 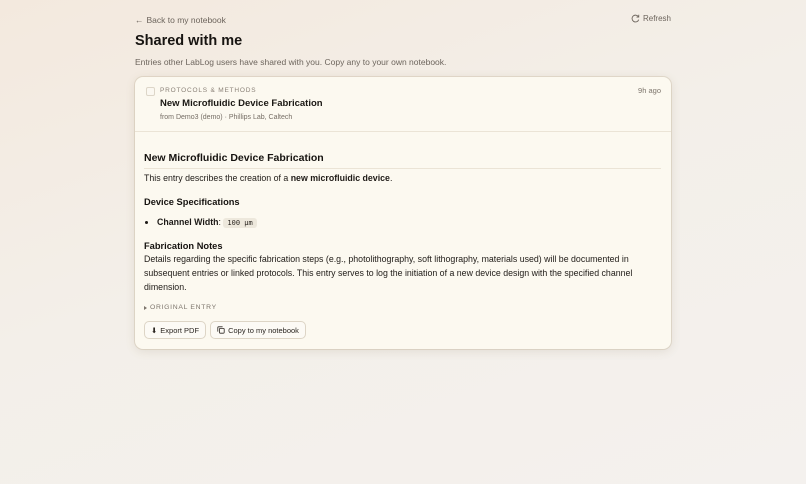 What do you see at coordinates (180, 330) in the screenshot?
I see `export-pdf-label: Export PDF` at bounding box center [180, 330].